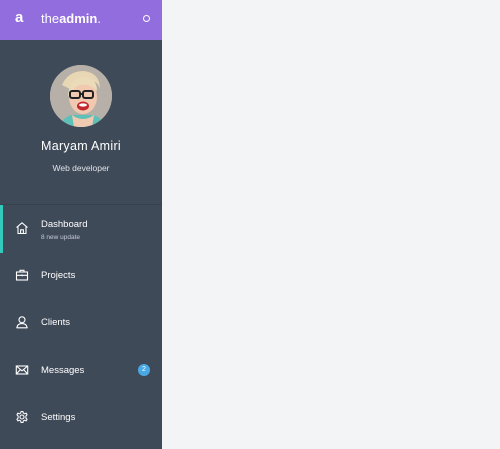 The image size is (500, 449). What do you see at coordinates (19, 17) in the screenshot?
I see `logo-mark: a` at bounding box center [19, 17].